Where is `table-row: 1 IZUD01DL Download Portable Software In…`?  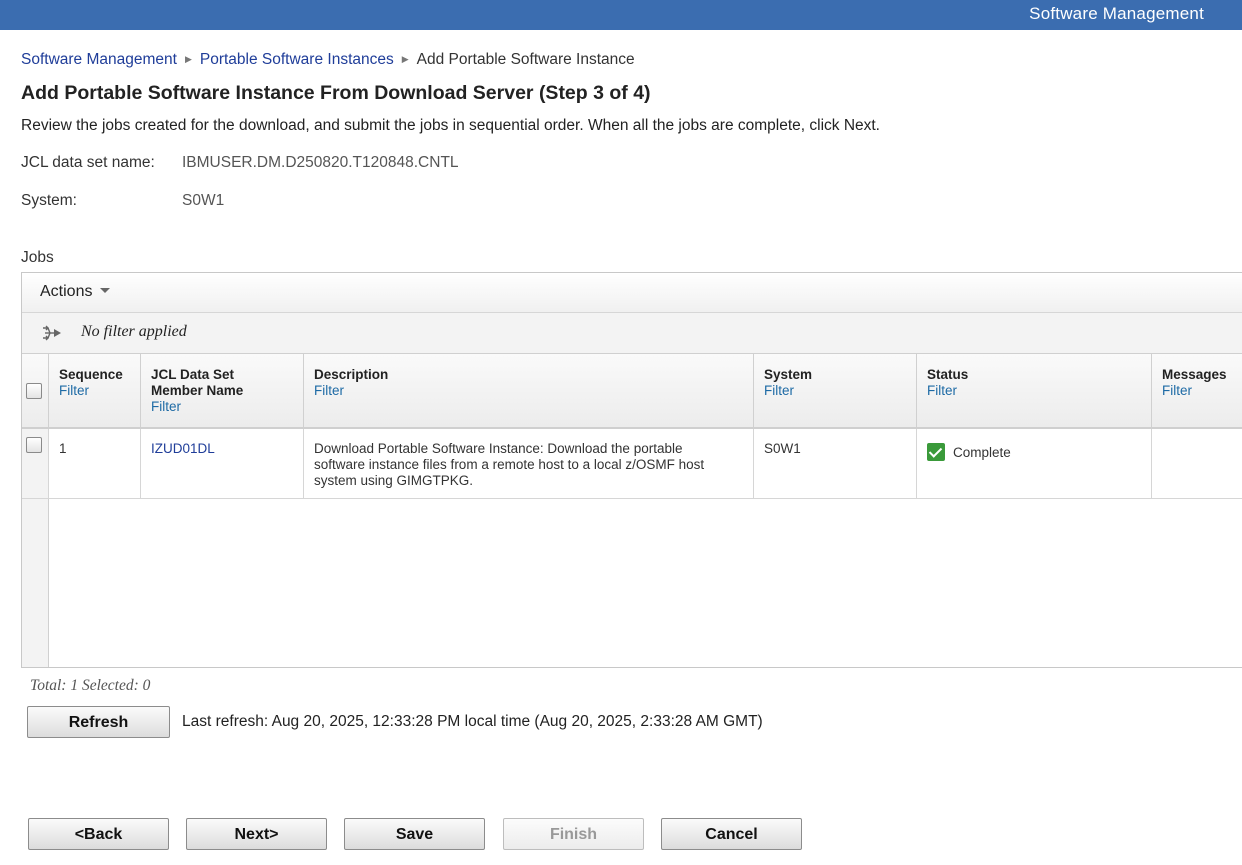
table-row: 1 IZUD01DL Download Portable Software In… is located at coordinates (632, 464).